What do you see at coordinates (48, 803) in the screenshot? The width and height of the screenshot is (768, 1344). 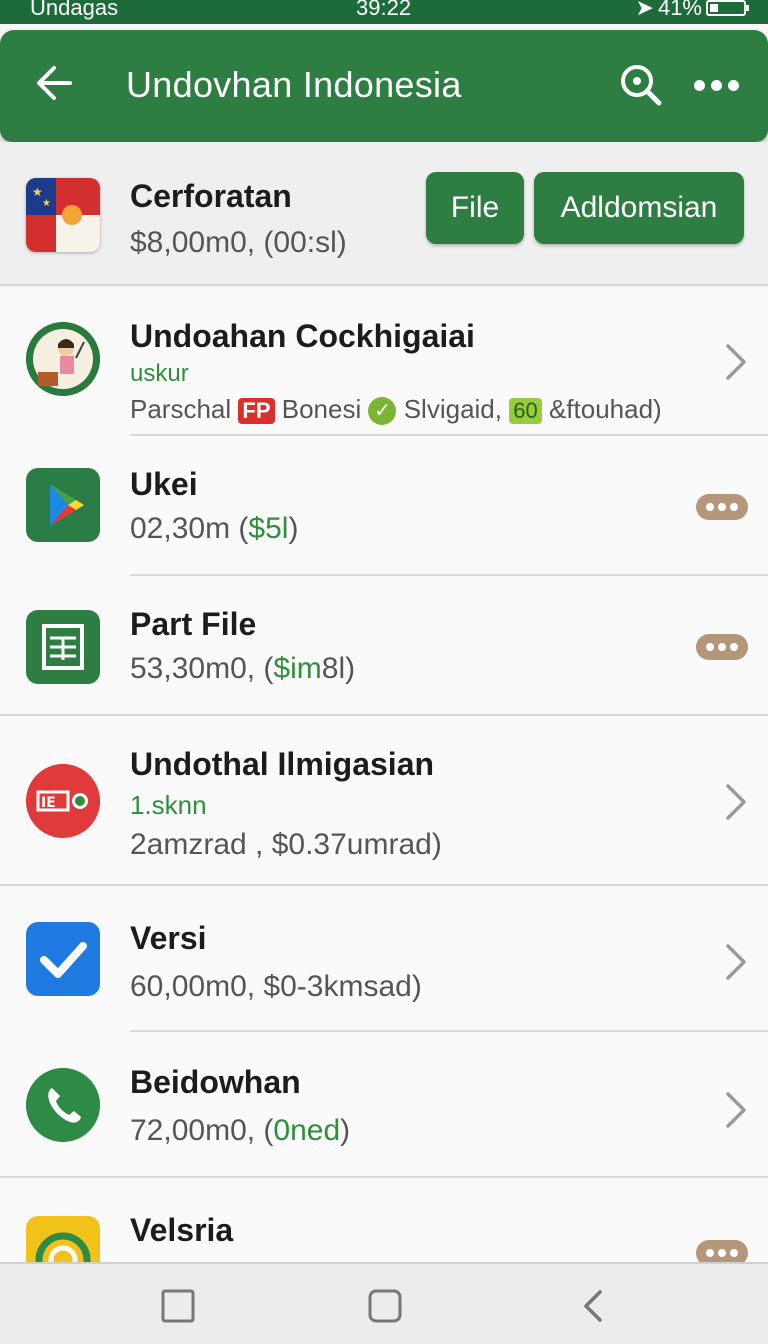 I see `svg-text: IE` at bounding box center [48, 803].